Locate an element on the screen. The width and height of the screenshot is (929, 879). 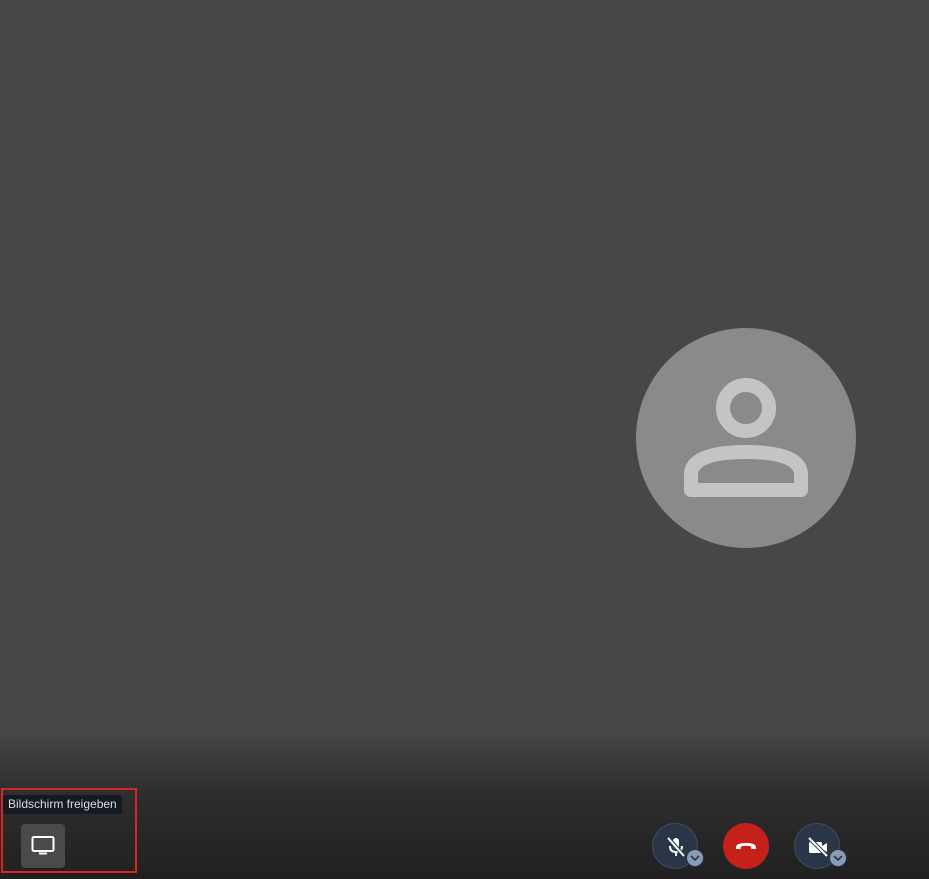
share-screen-button is located at coordinates (43, 846).